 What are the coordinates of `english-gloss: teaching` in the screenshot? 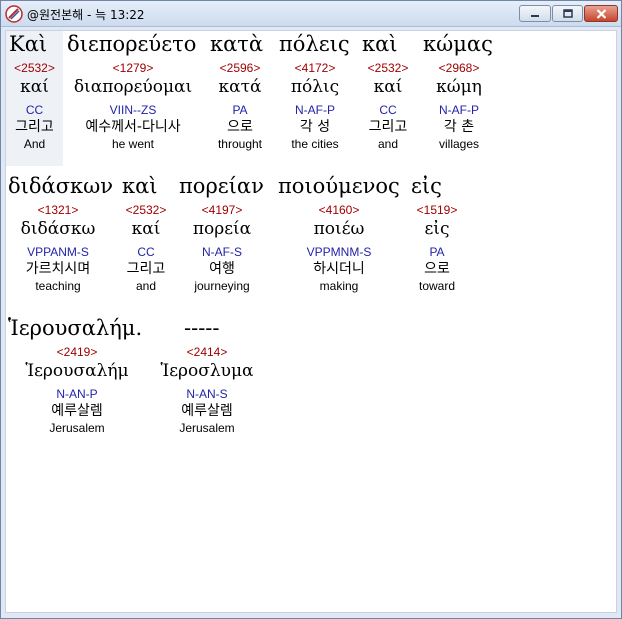 It's located at (58, 286).